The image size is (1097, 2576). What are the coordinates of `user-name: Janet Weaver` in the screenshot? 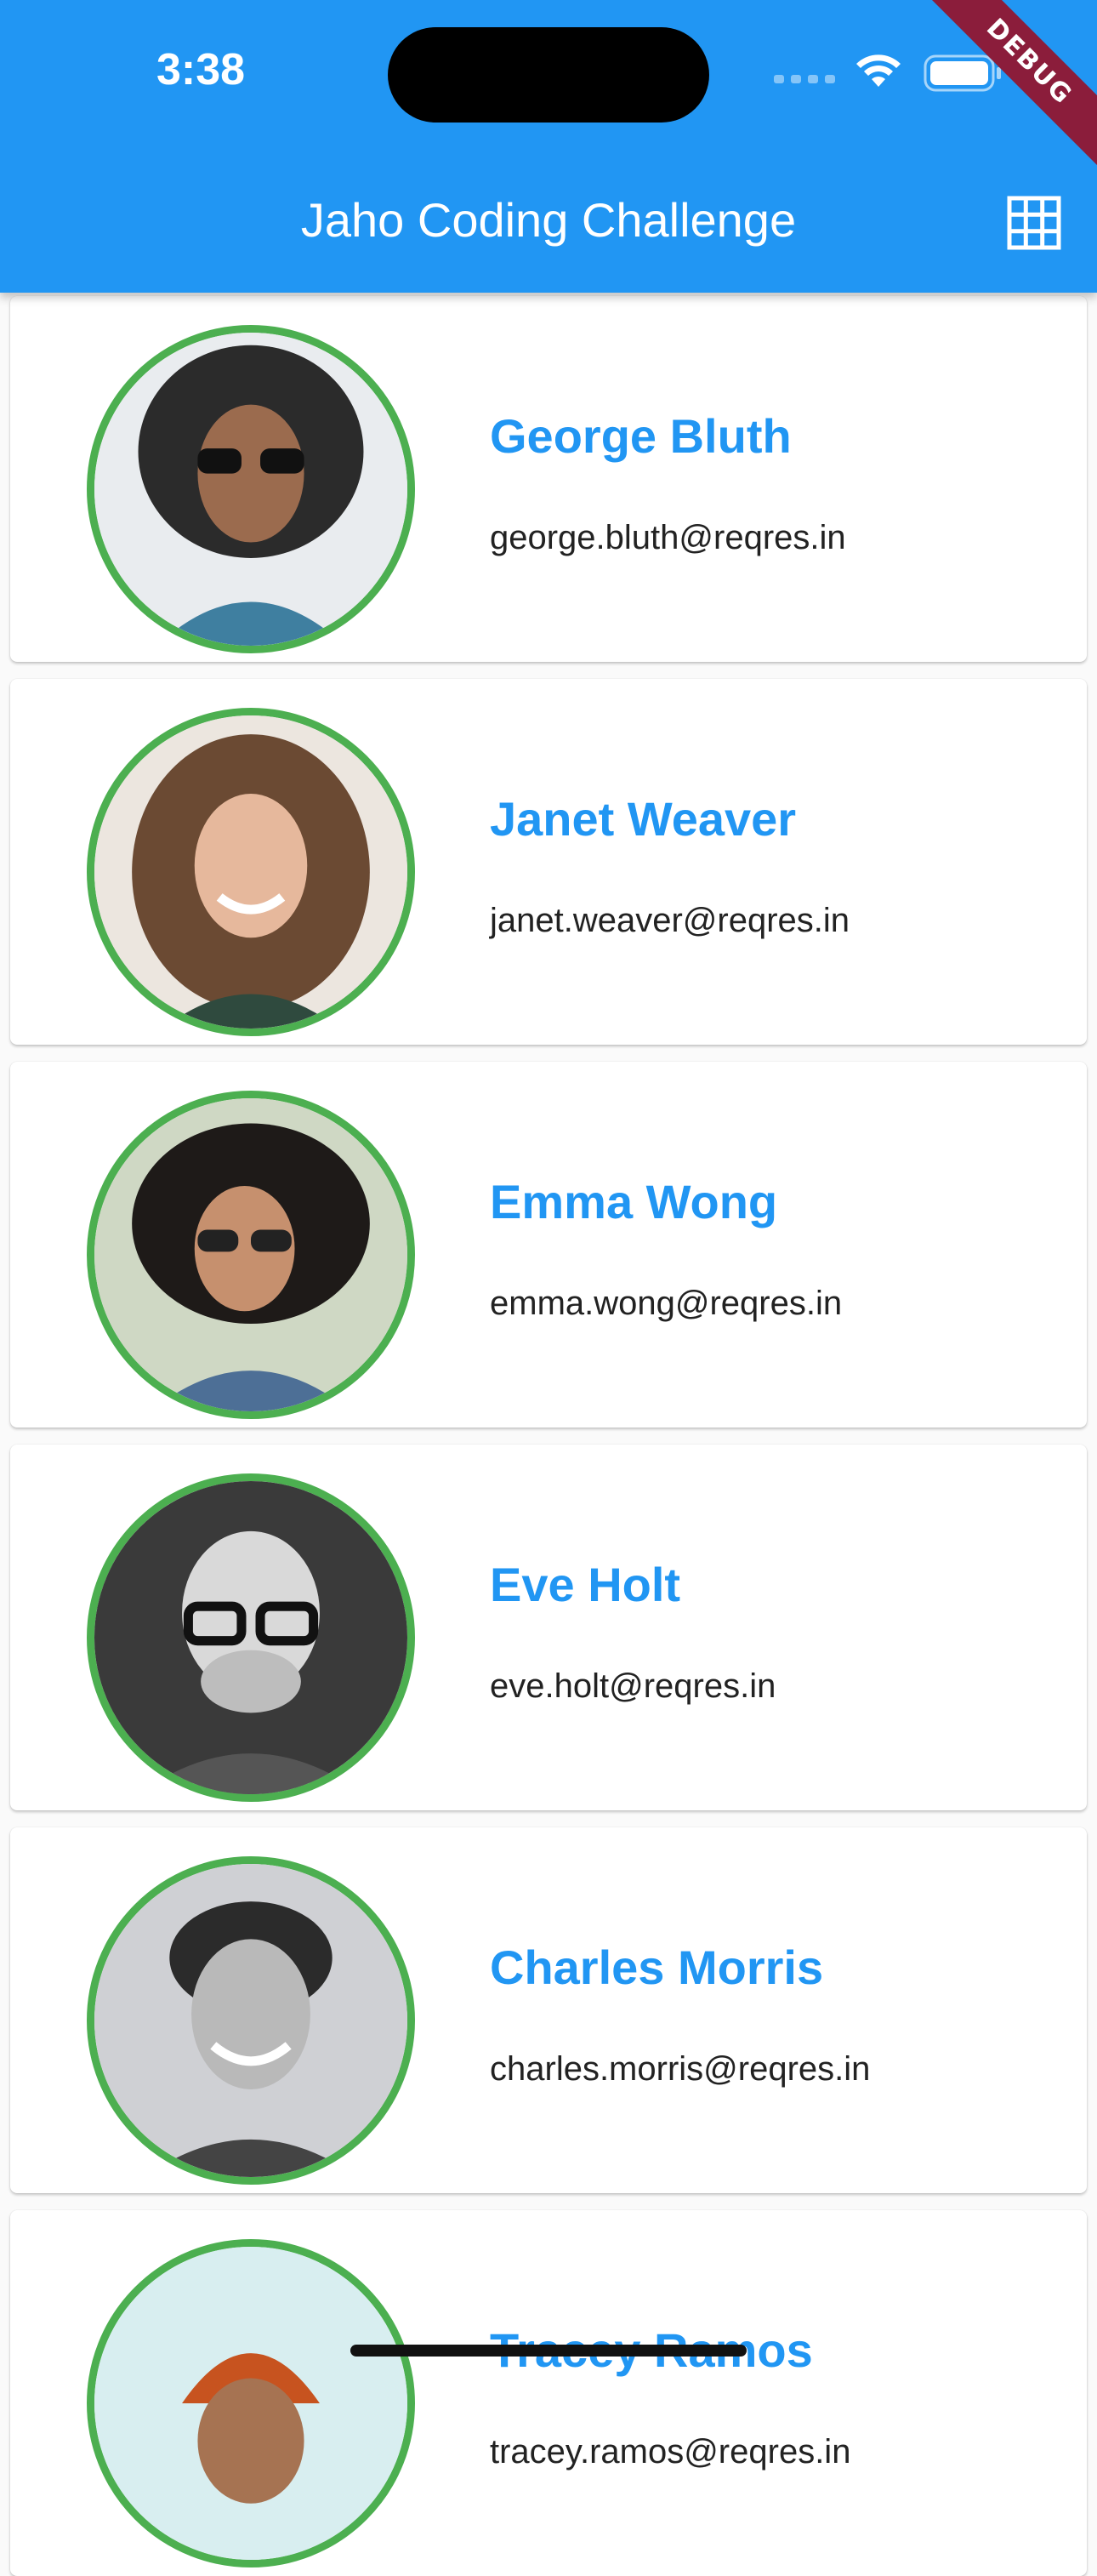 It's located at (644, 819).